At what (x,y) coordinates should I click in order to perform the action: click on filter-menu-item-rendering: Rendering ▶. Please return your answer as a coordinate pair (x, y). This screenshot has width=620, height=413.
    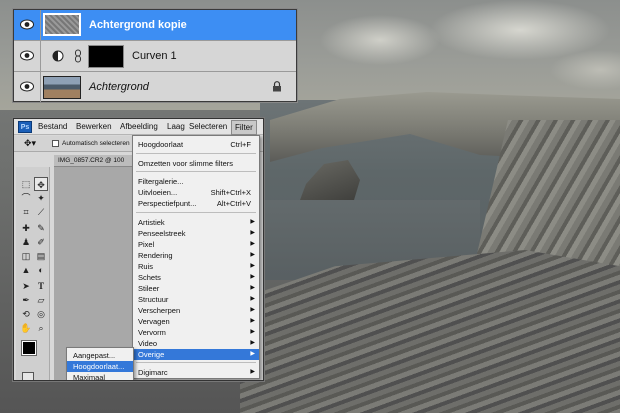
    Looking at the image, I should click on (196, 255).